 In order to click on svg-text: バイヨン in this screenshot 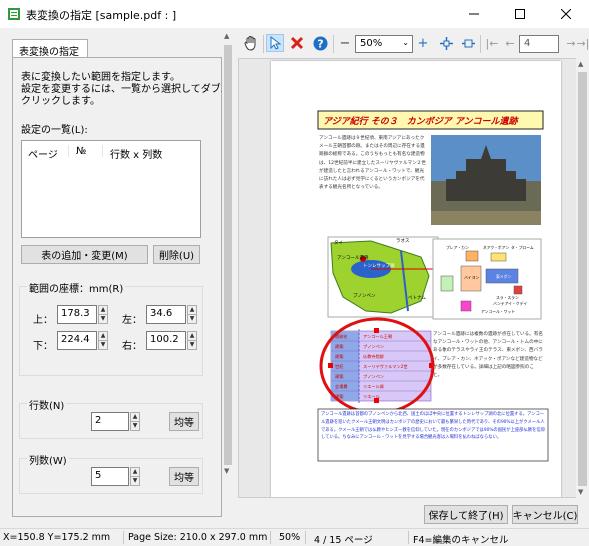, I will do `click(471, 277)`.